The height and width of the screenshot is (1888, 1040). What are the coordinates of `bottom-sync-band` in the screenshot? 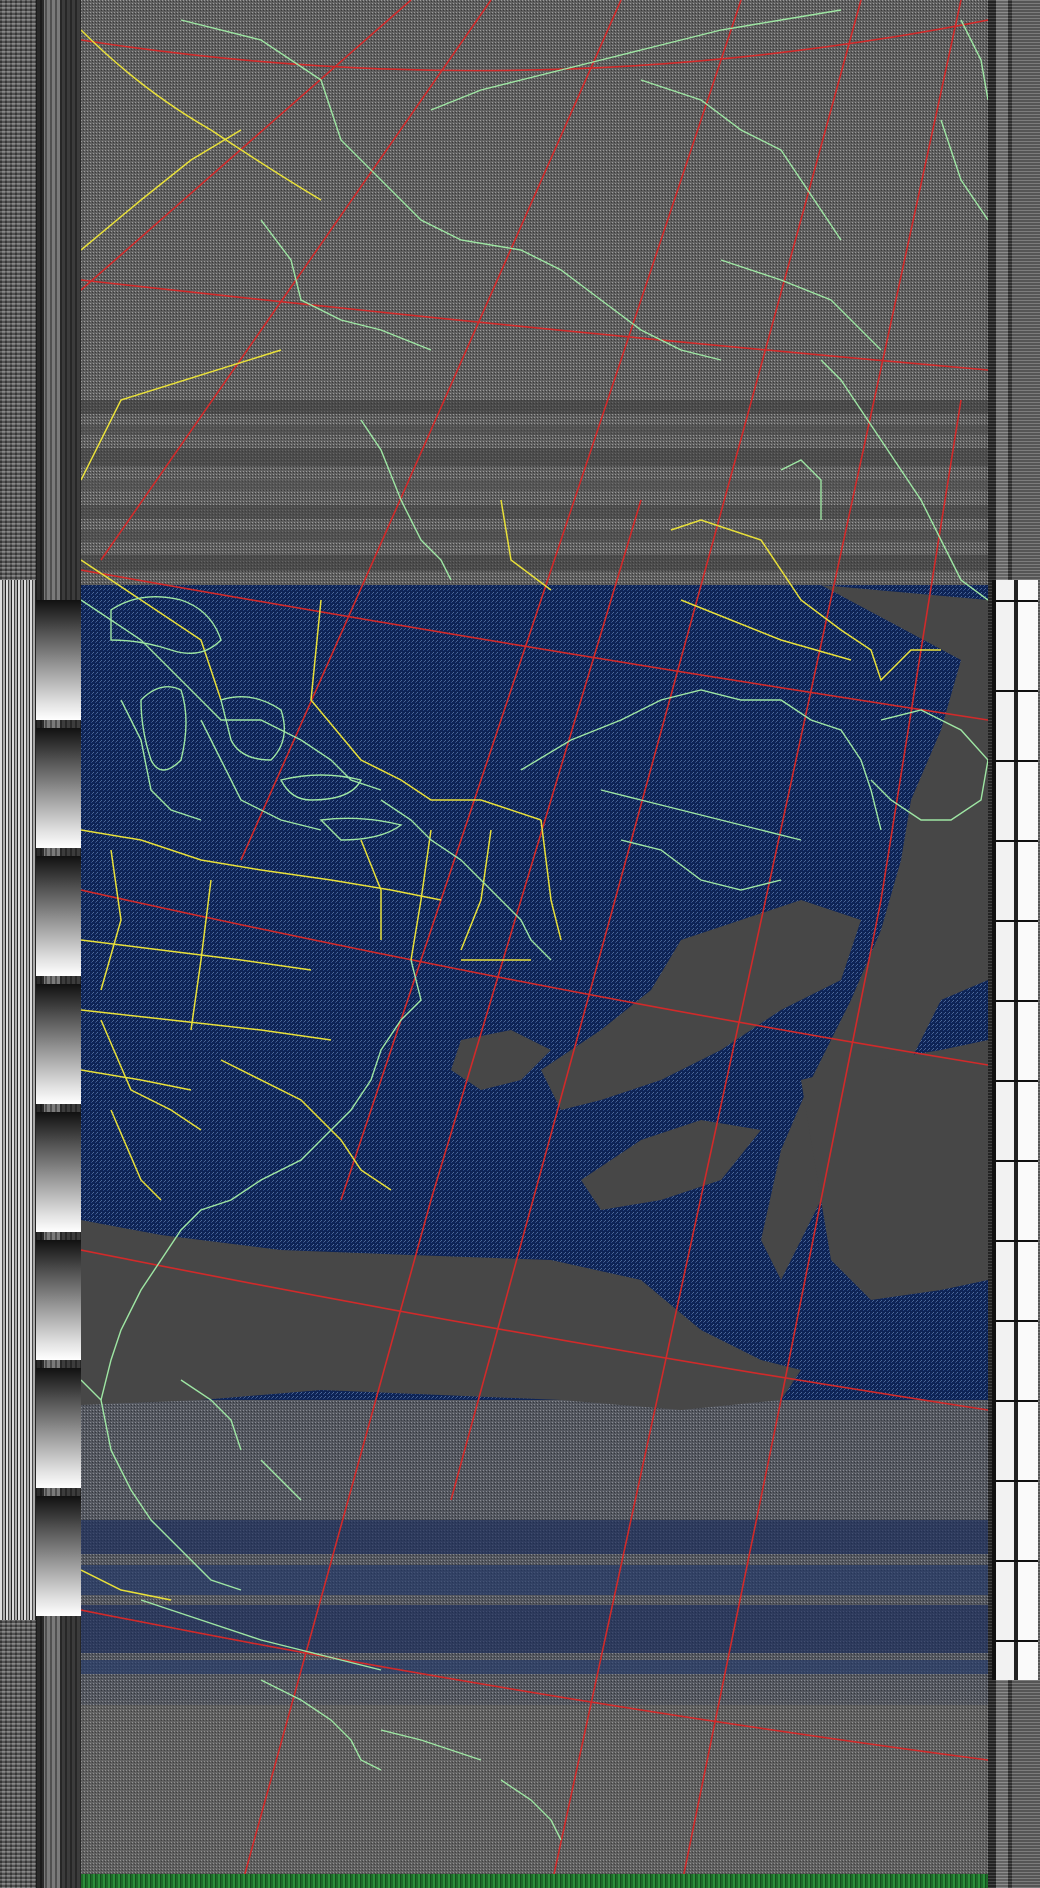 It's located at (534, 1881).